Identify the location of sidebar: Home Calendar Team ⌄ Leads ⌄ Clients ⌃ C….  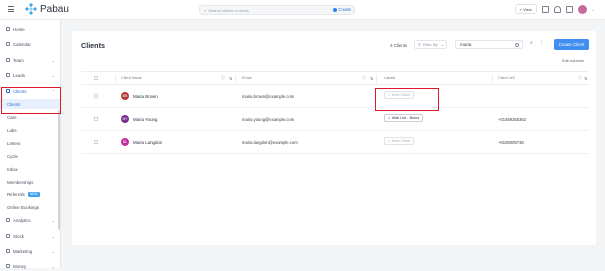
(30, 145).